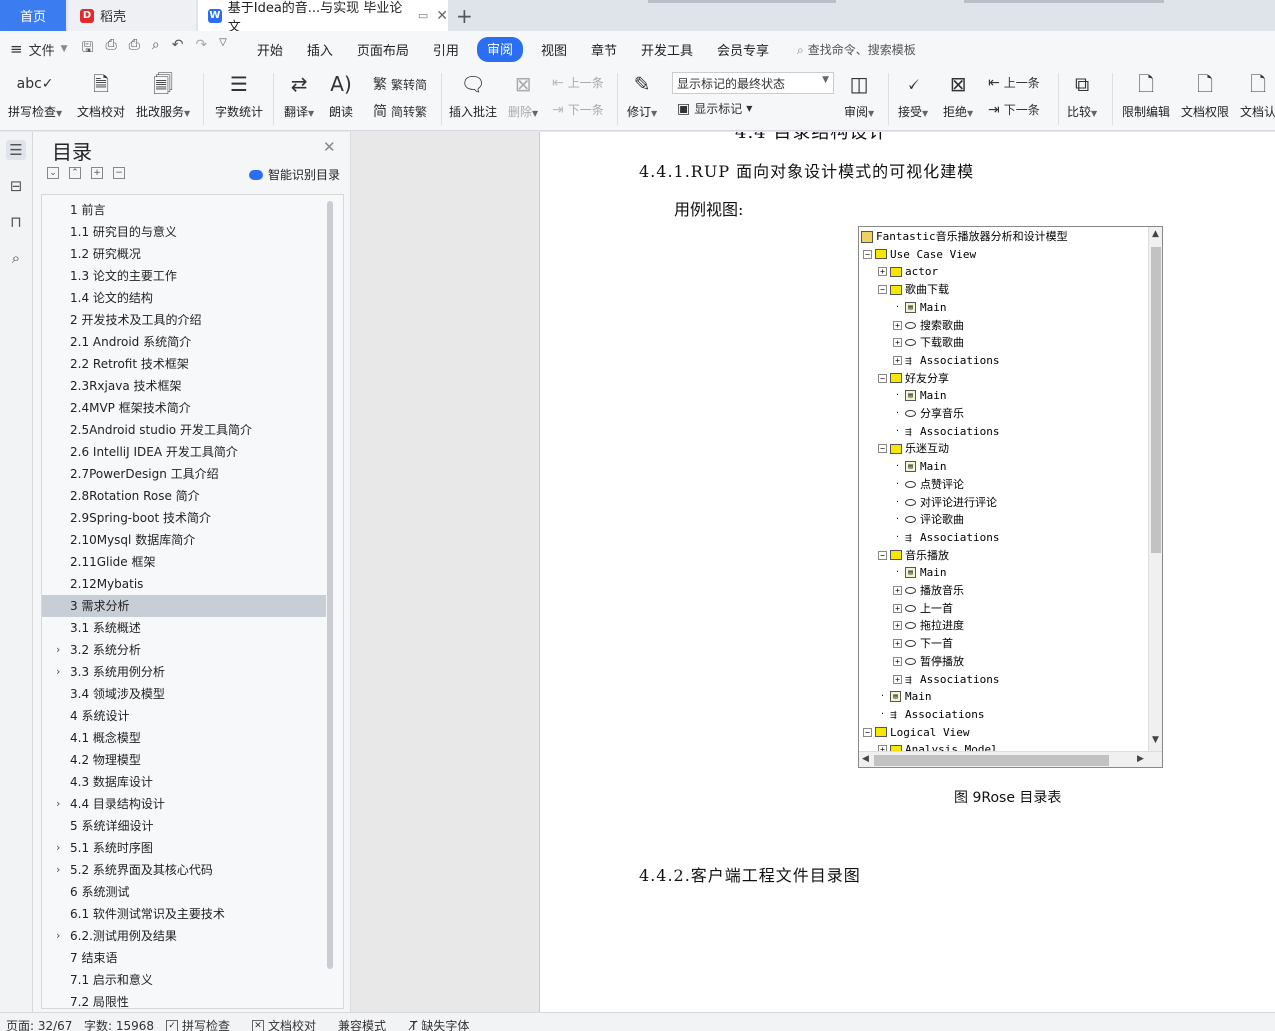  What do you see at coordinates (341, 94) in the screenshot?
I see `read-aloud-button: A) 朗读` at bounding box center [341, 94].